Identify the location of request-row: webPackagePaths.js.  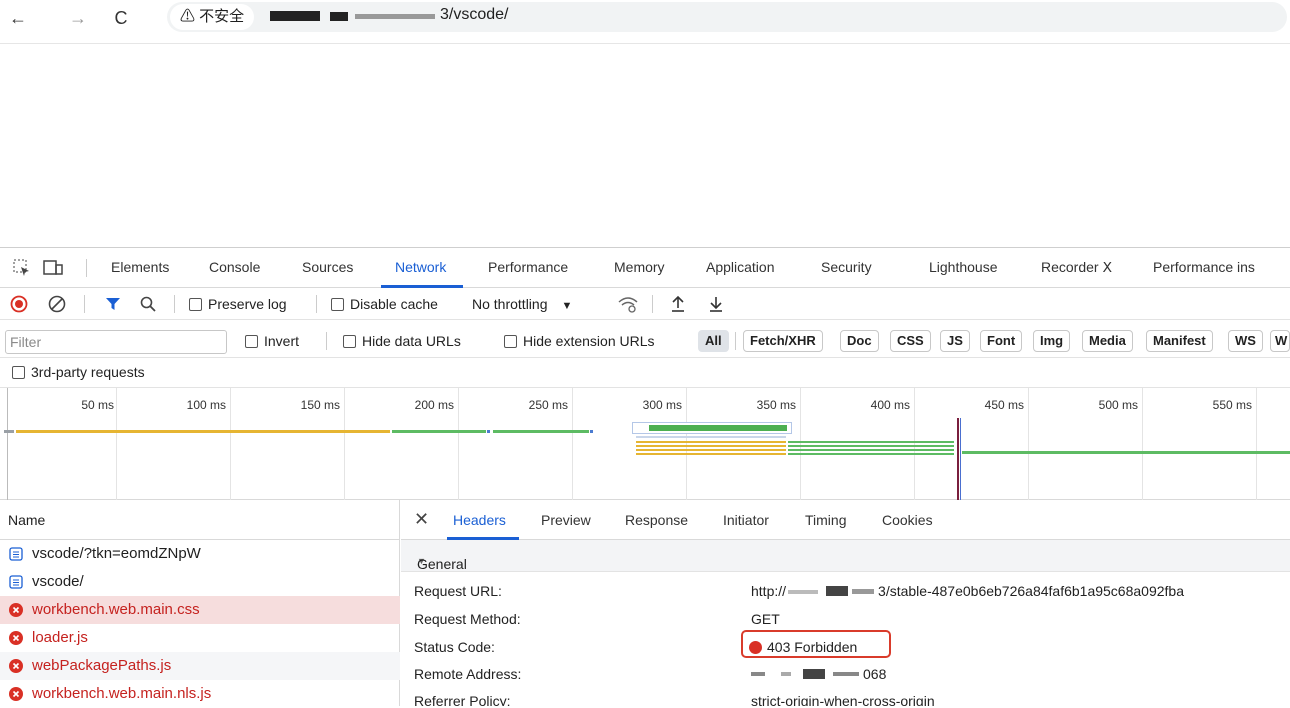
(200, 666).